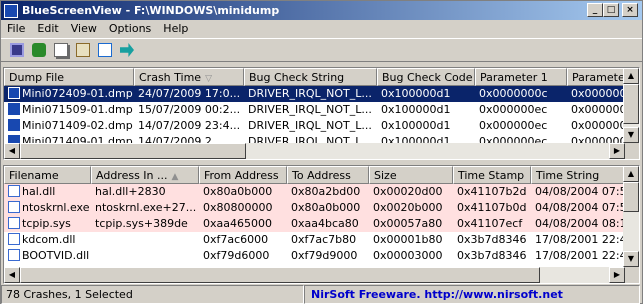  I want to click on crash-list-vscrollbar: ▲ ▼, so click(631, 105).